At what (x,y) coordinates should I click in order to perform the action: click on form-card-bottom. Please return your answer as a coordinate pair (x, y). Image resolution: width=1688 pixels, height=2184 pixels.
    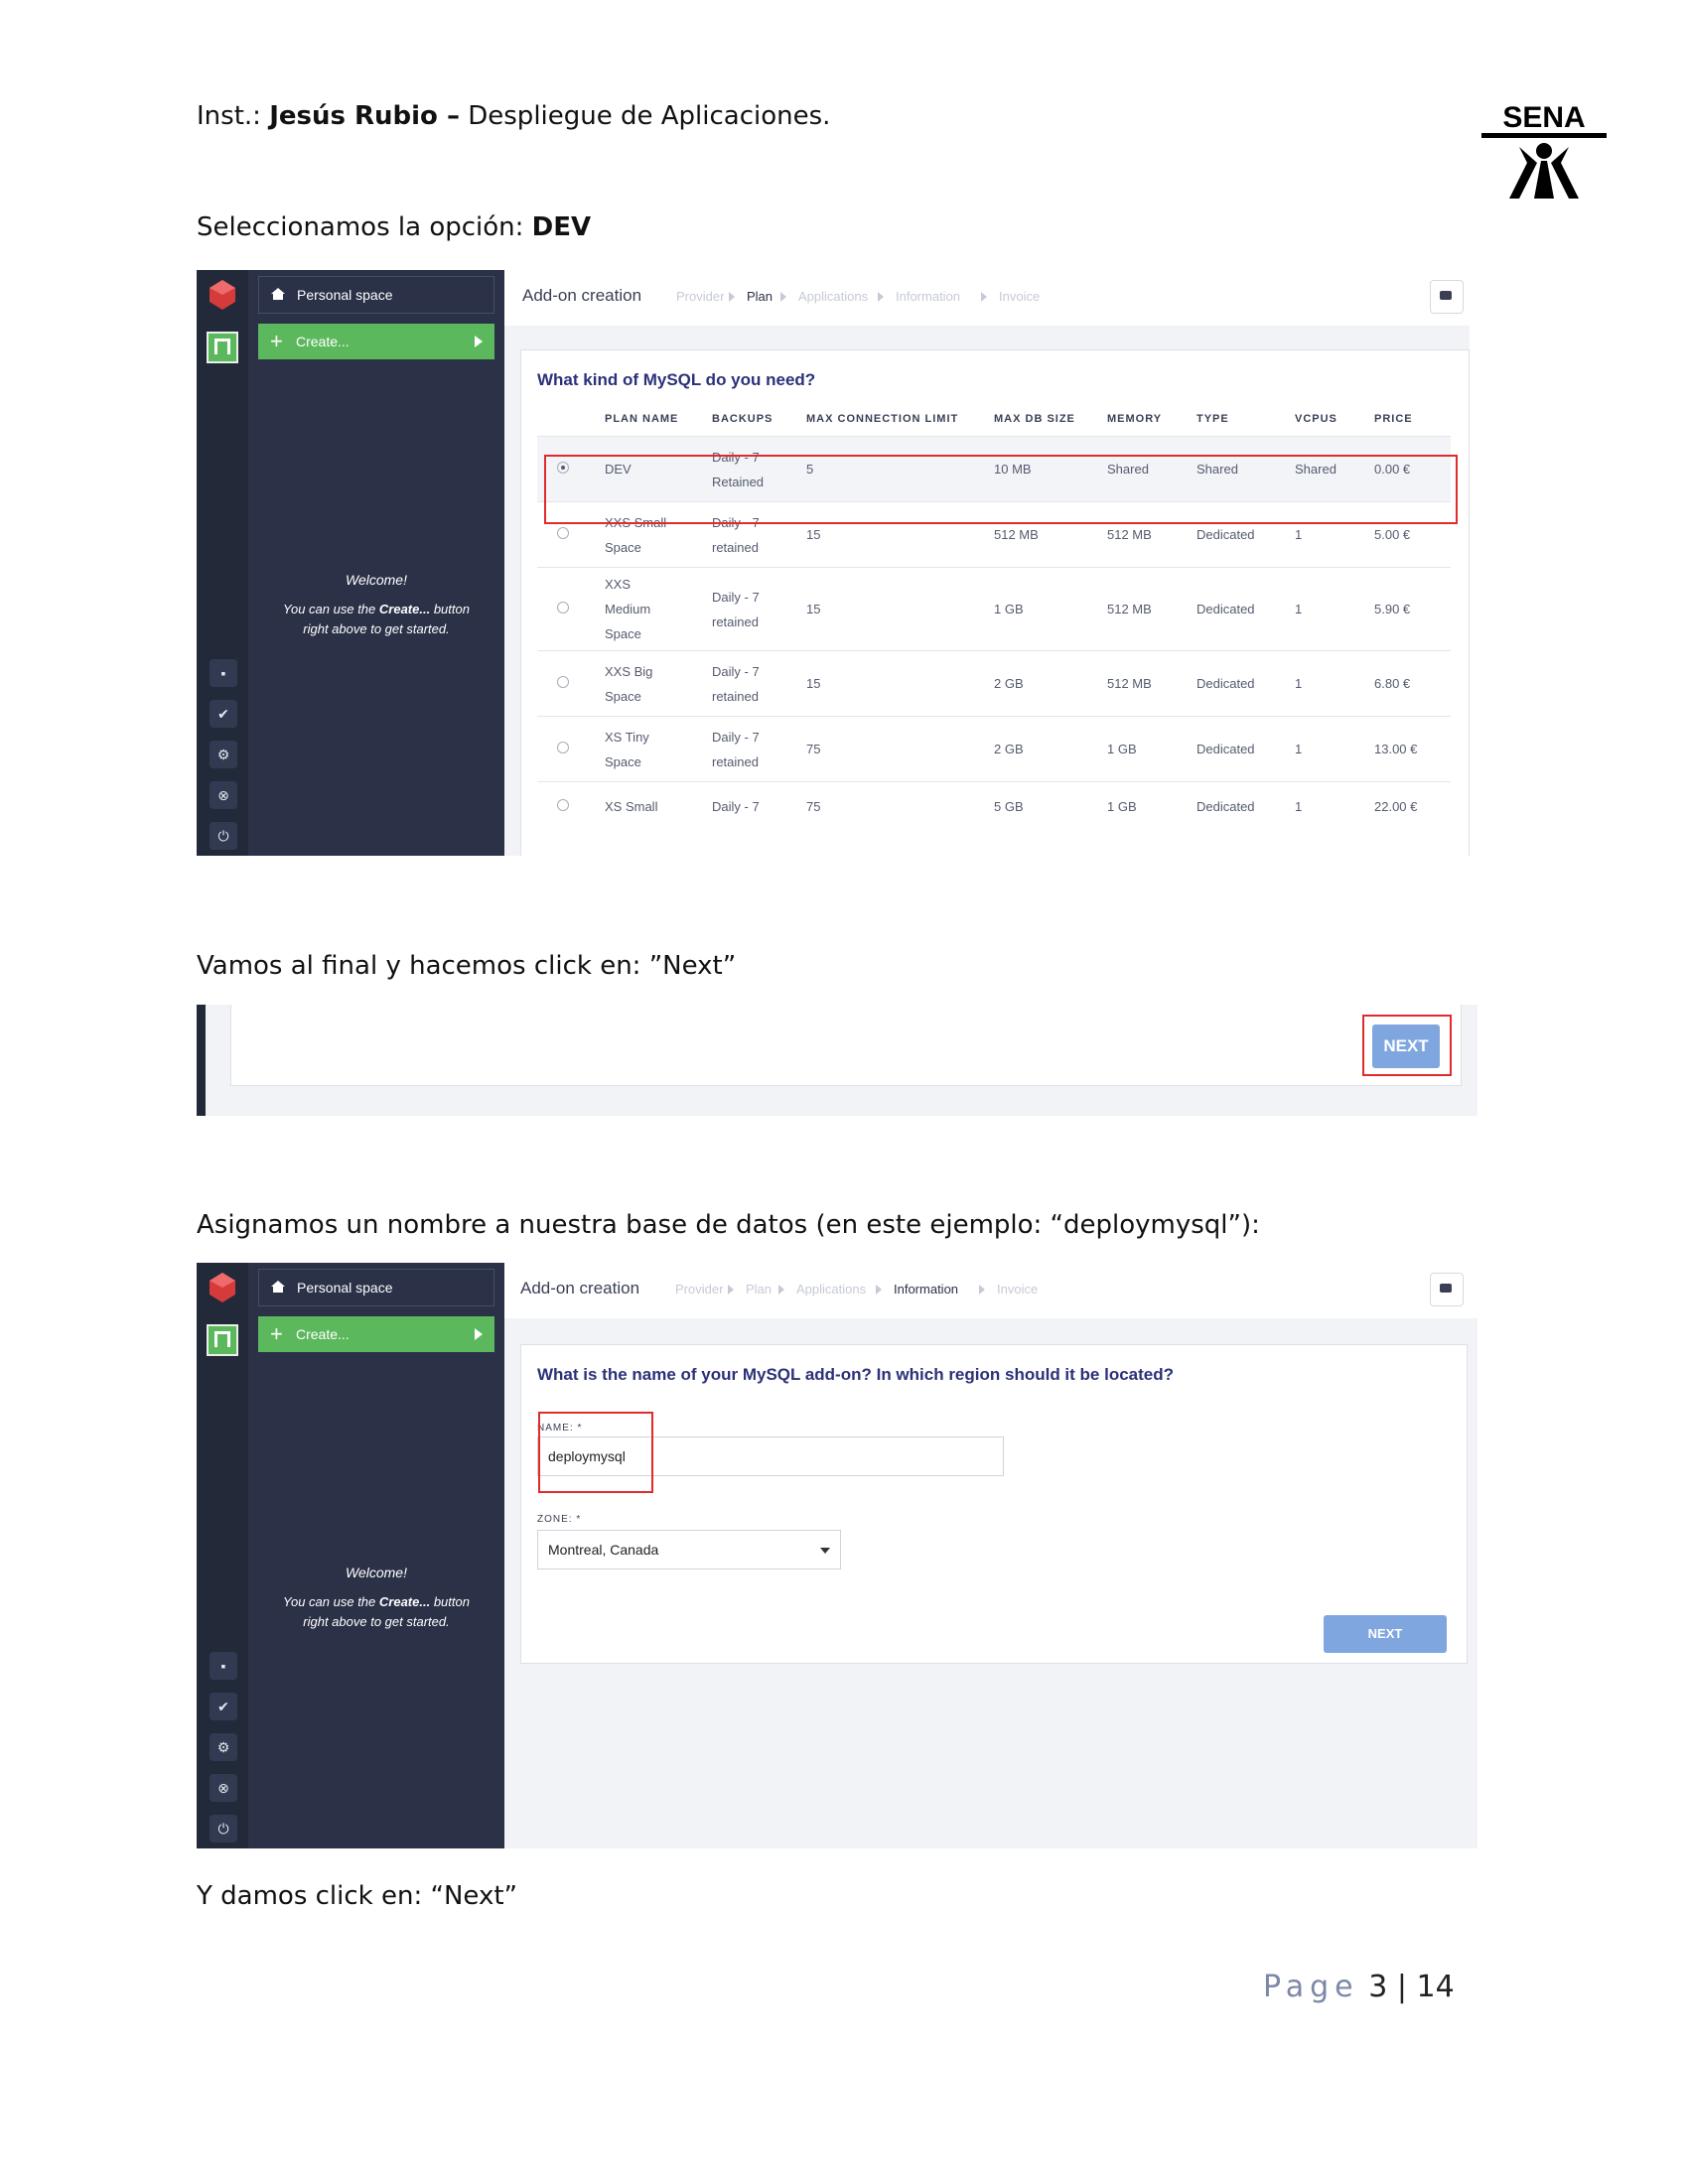
    Looking at the image, I should click on (846, 1045).